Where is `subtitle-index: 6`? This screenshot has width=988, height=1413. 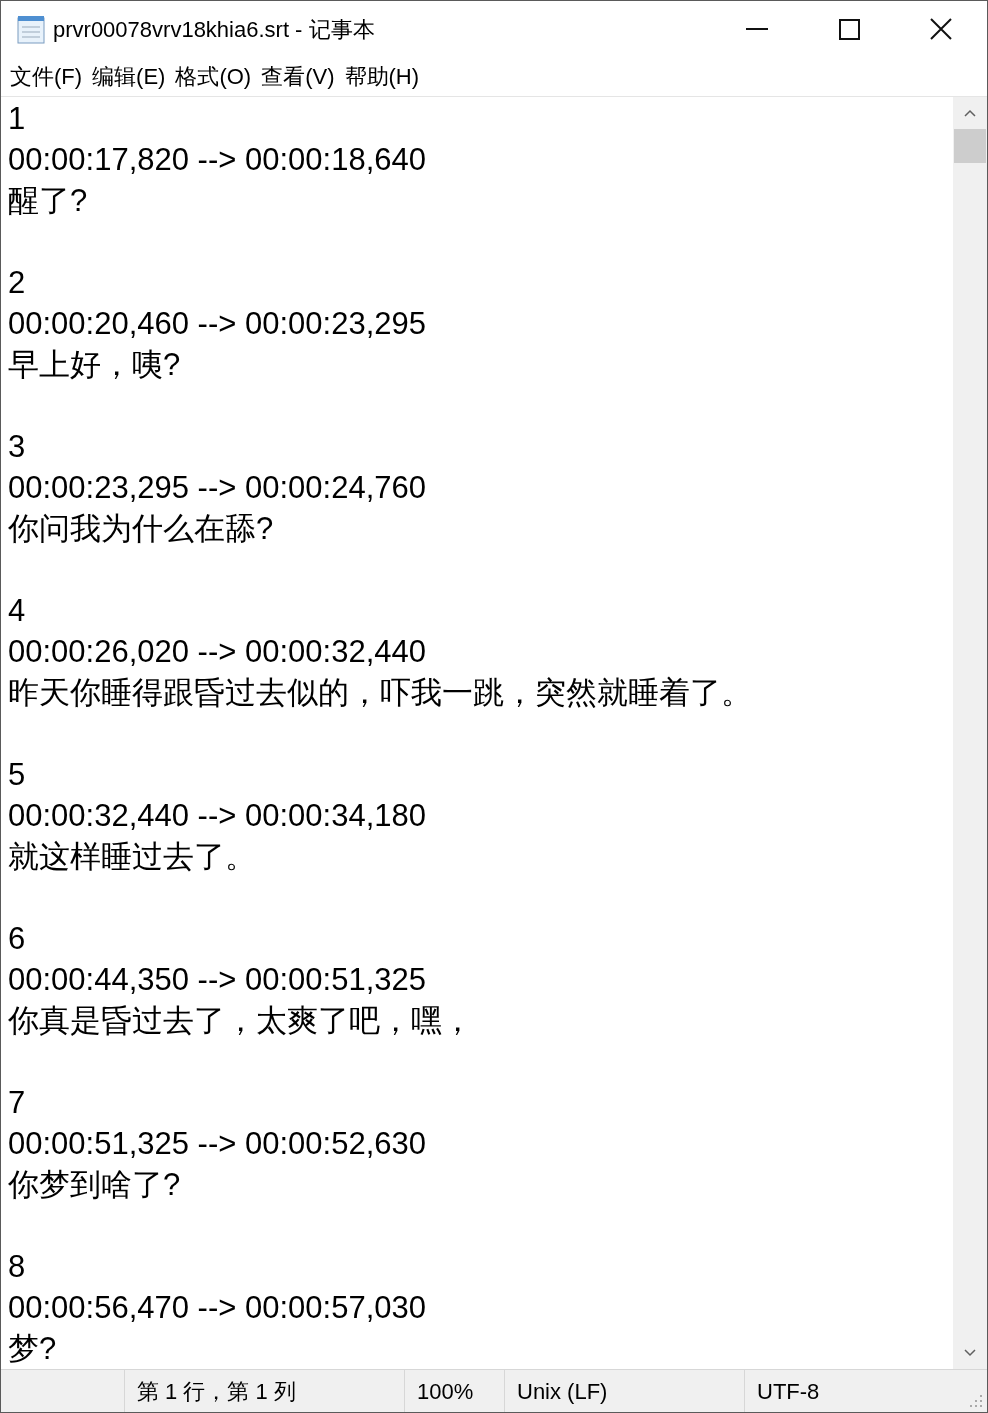
subtitle-index: 6 is located at coordinates (17, 938).